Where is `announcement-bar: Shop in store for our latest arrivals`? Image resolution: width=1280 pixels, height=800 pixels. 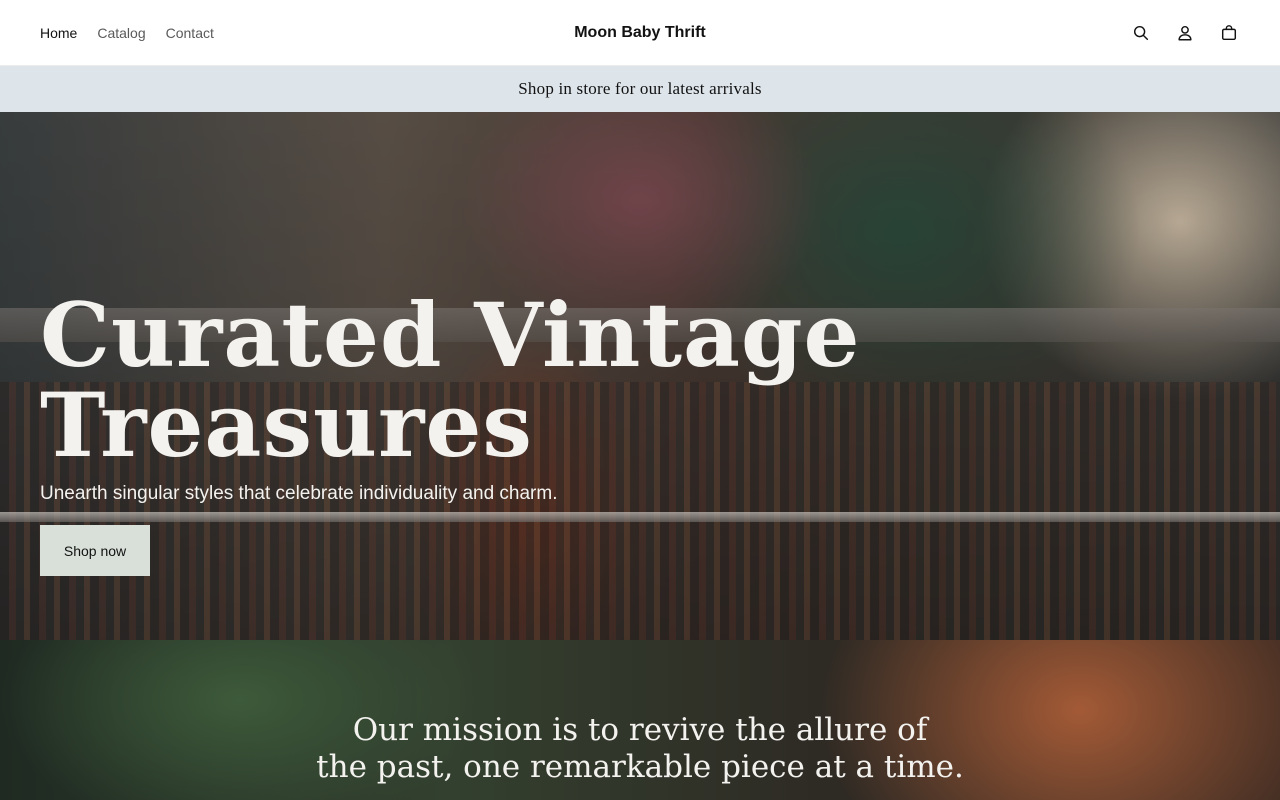 announcement-bar: Shop in store for our latest arrivals is located at coordinates (640, 89).